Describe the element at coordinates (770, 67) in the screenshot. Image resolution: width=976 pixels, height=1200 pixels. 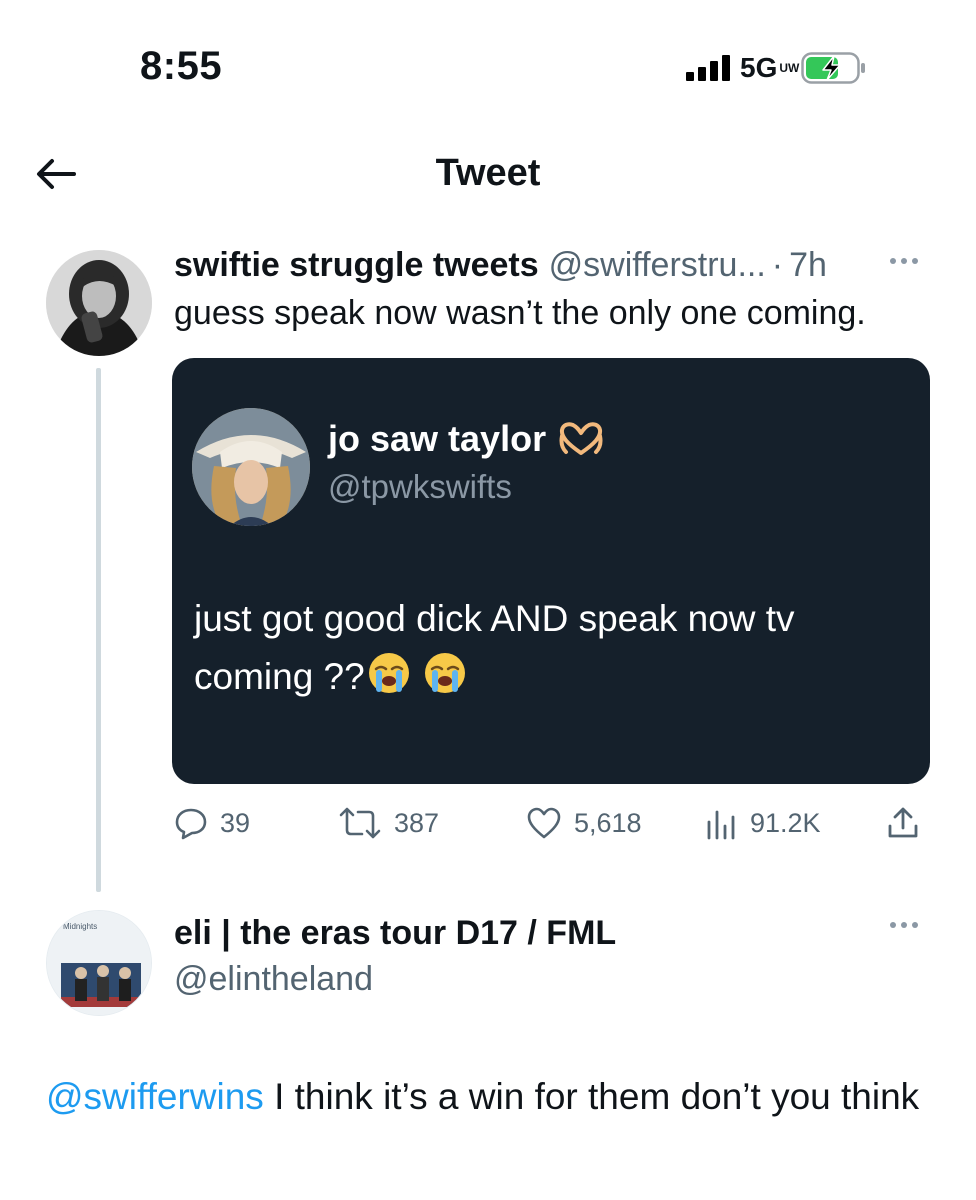
I see `network-type: 5G UW` at that location.